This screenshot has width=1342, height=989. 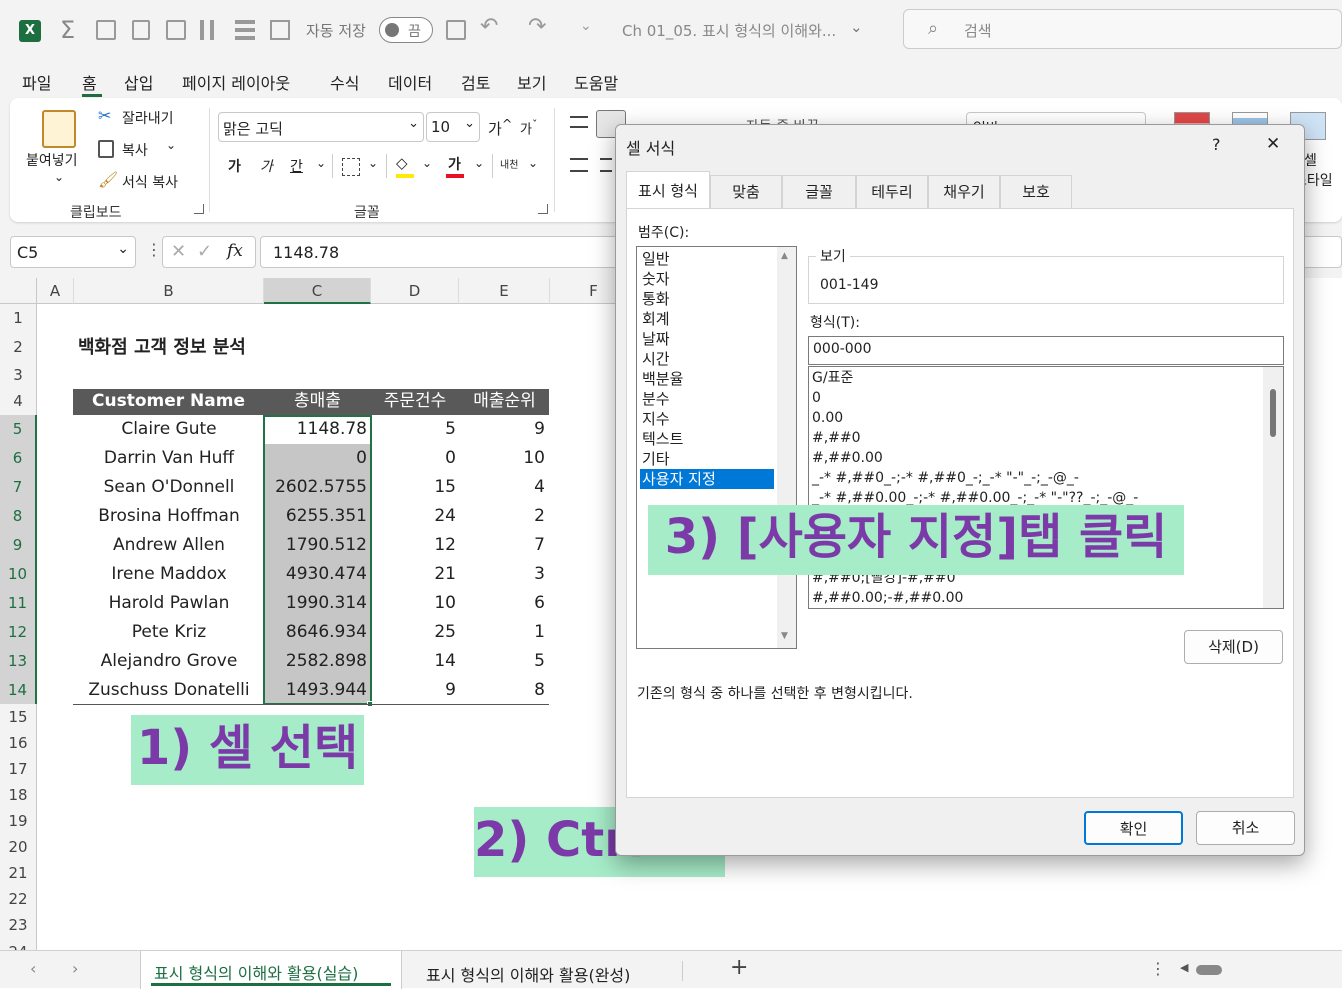 I want to click on horizontal-scrollbar: ◀, so click(x=1261, y=969).